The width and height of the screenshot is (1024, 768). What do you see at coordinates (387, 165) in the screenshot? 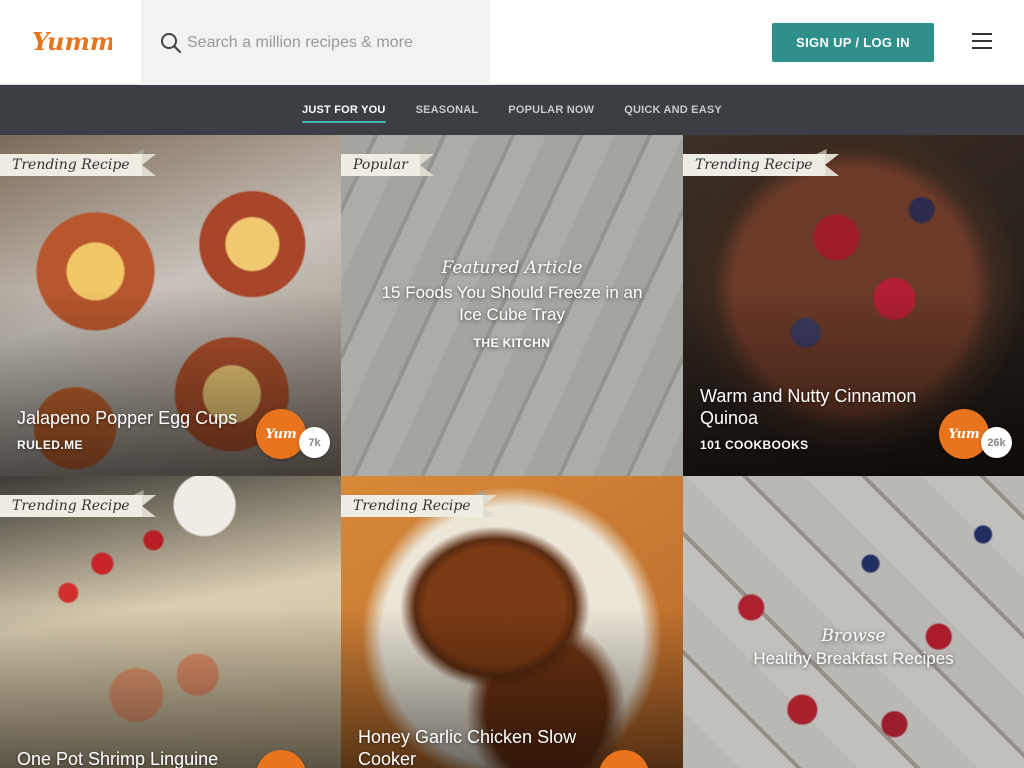
I see `popular-ribbon: Popular` at bounding box center [387, 165].